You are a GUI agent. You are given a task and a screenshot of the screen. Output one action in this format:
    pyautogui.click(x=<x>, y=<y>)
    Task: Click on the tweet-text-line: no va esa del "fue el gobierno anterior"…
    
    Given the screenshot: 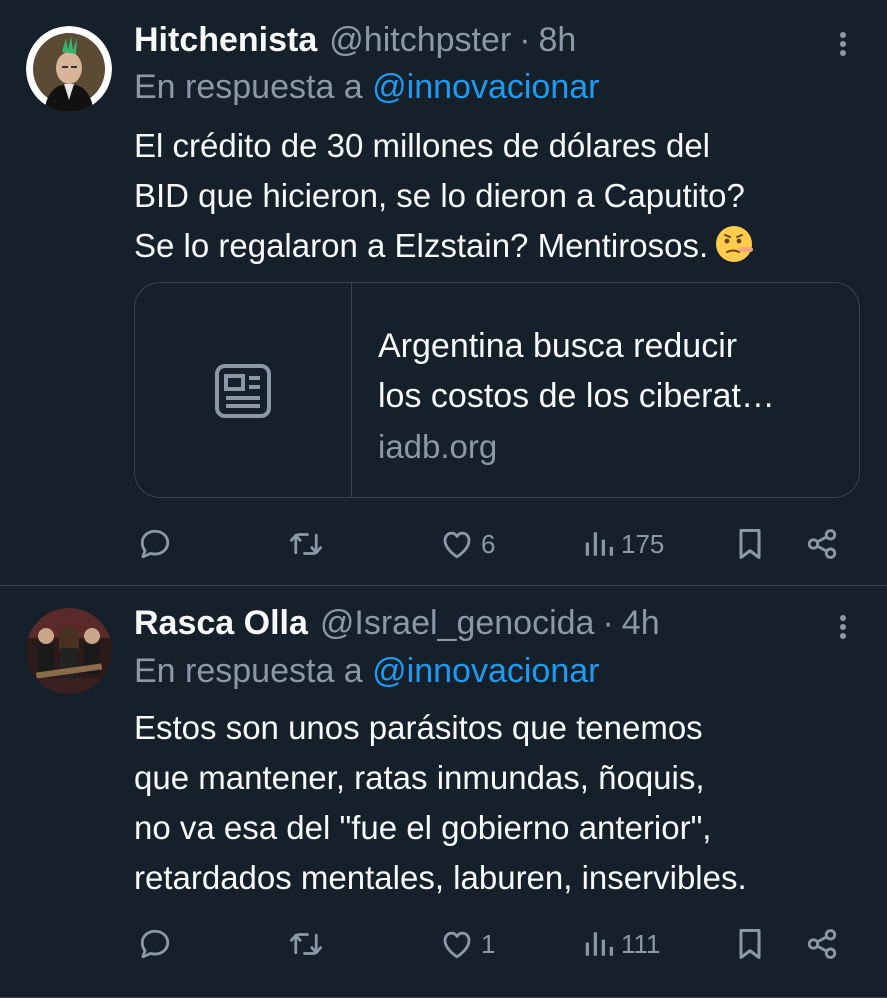 What is the action you would take?
    pyautogui.click(x=423, y=827)
    